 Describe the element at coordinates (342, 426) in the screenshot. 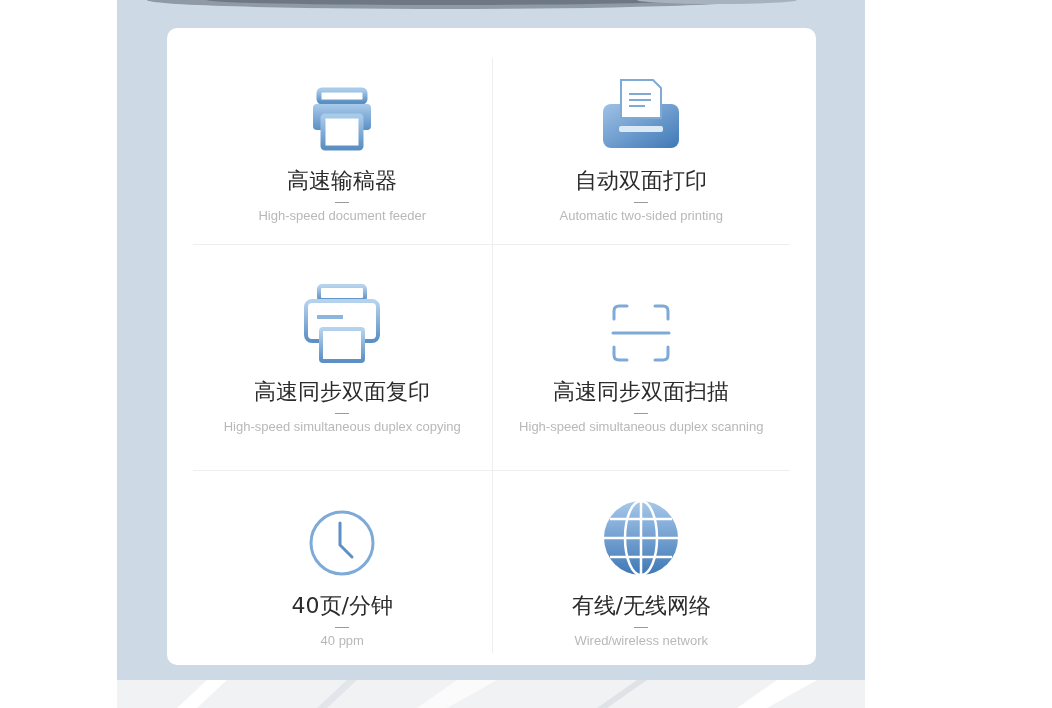

I see `feature-subtitle: High-speed simultaneous duplex copying` at that location.